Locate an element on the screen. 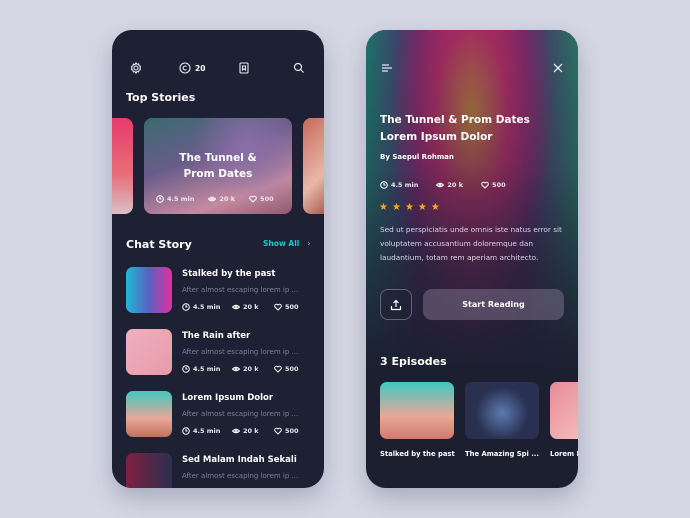 The width and height of the screenshot is (690, 518). top-stories-heading: Top Stories is located at coordinates (161, 97).